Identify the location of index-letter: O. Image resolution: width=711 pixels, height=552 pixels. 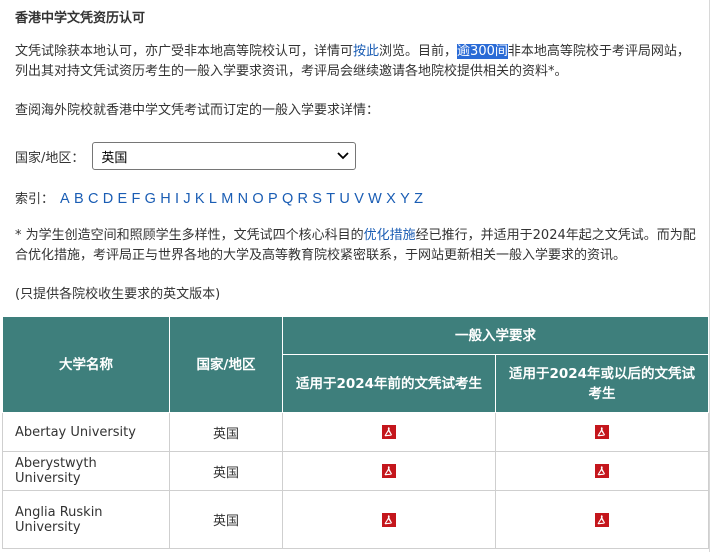
(257, 199).